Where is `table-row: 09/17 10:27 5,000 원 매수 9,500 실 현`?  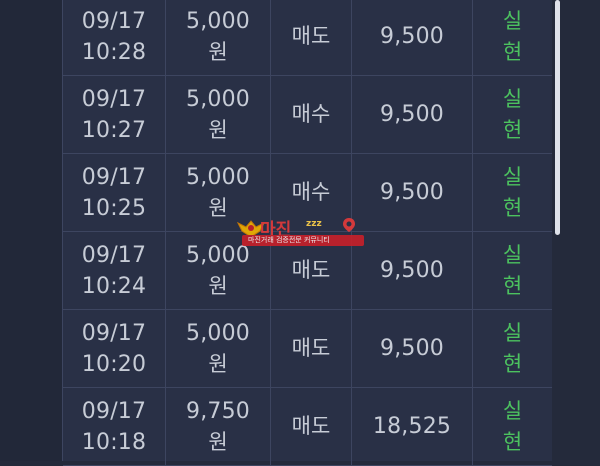
table-row: 09/17 10:27 5,000 원 매수 9,500 실 현 is located at coordinates (307, 115).